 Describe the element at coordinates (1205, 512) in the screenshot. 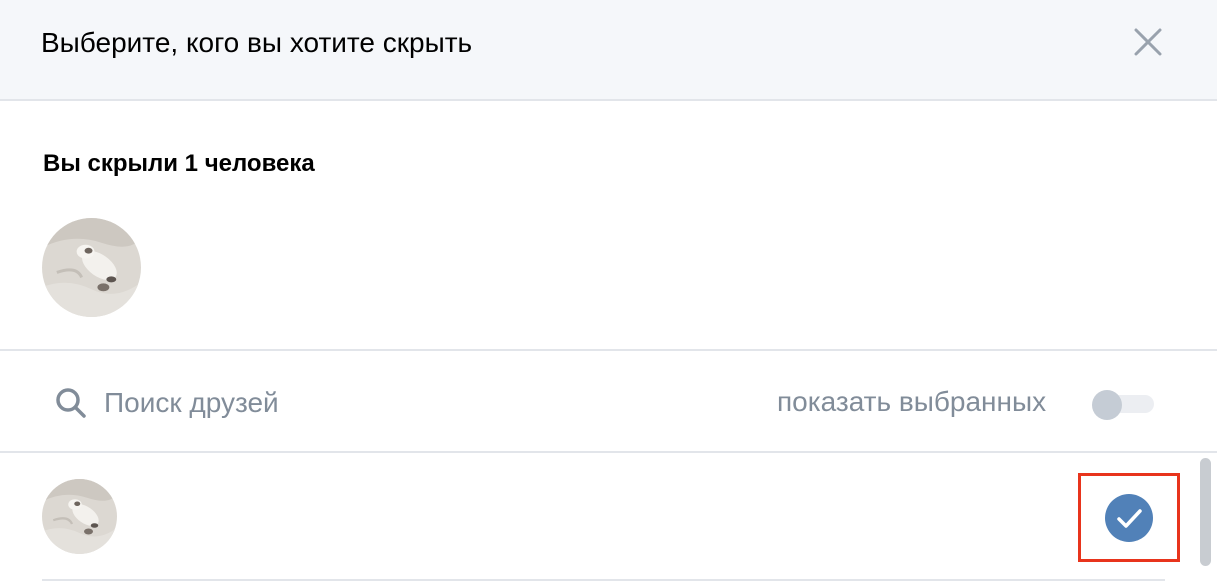

I see `list-scrollbar` at that location.